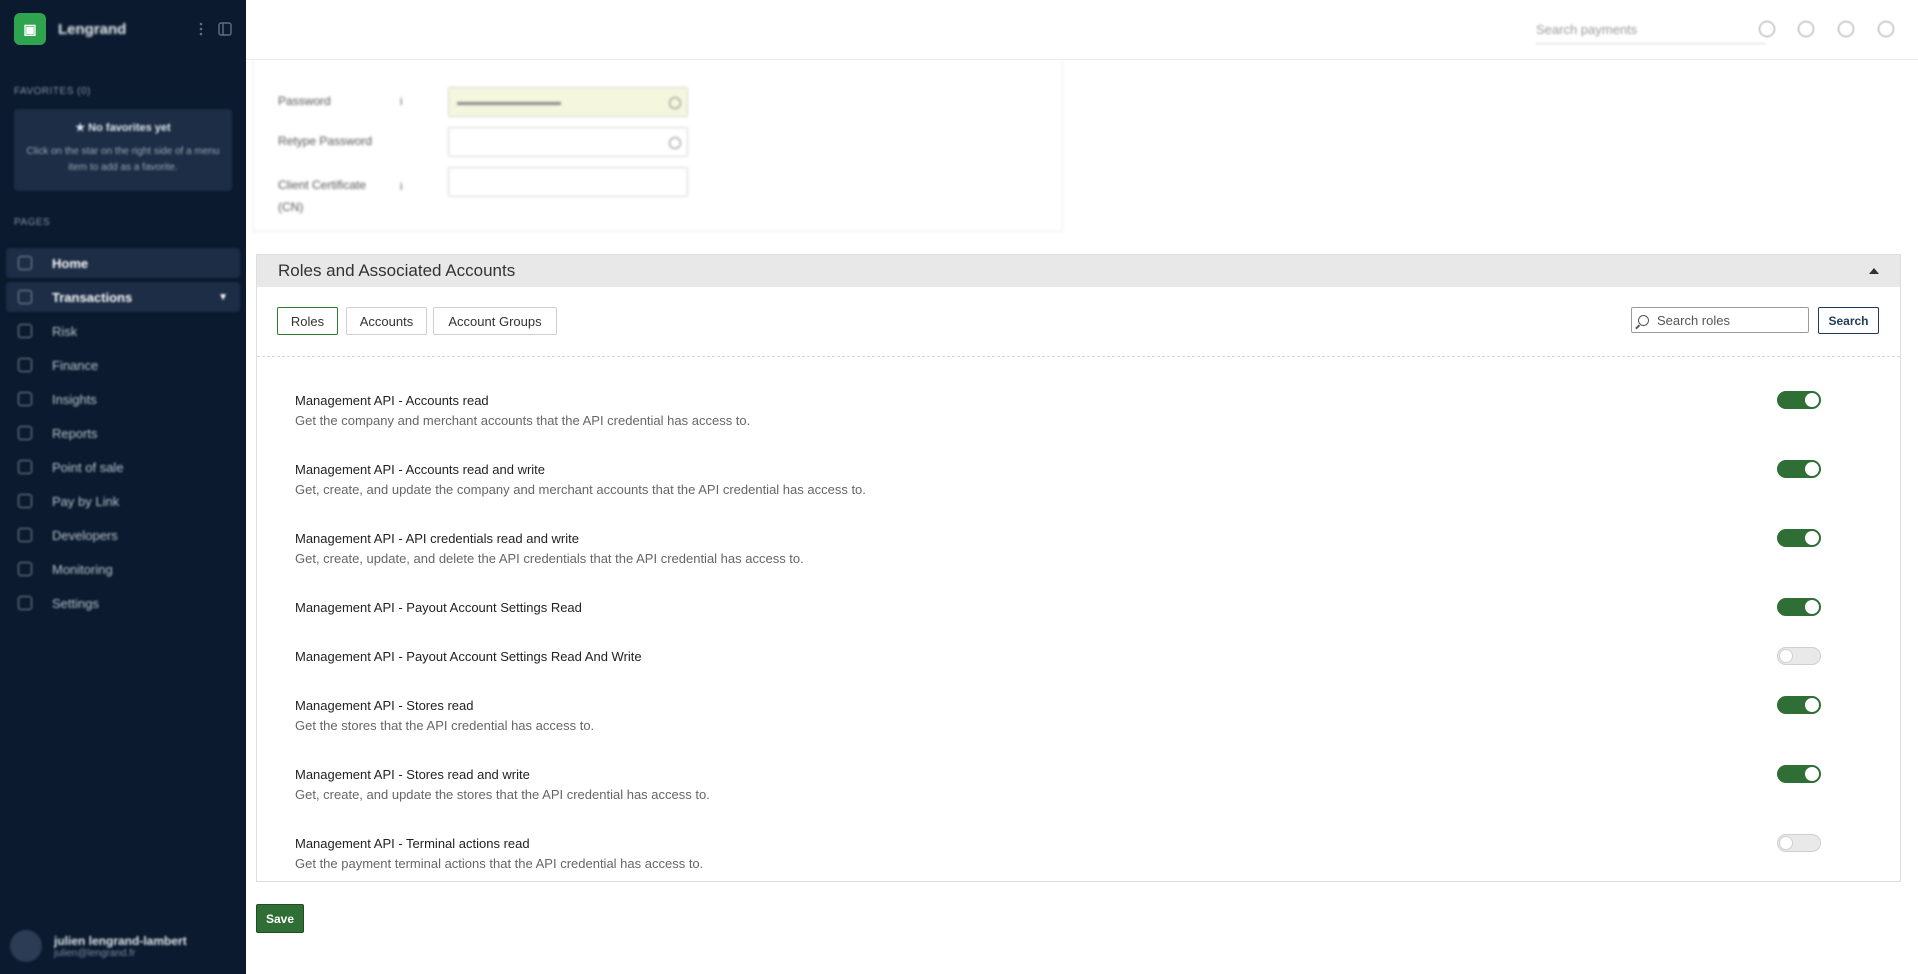 The width and height of the screenshot is (1918, 974). Describe the element at coordinates (1846, 29) in the screenshot. I see `globe-icon` at that location.